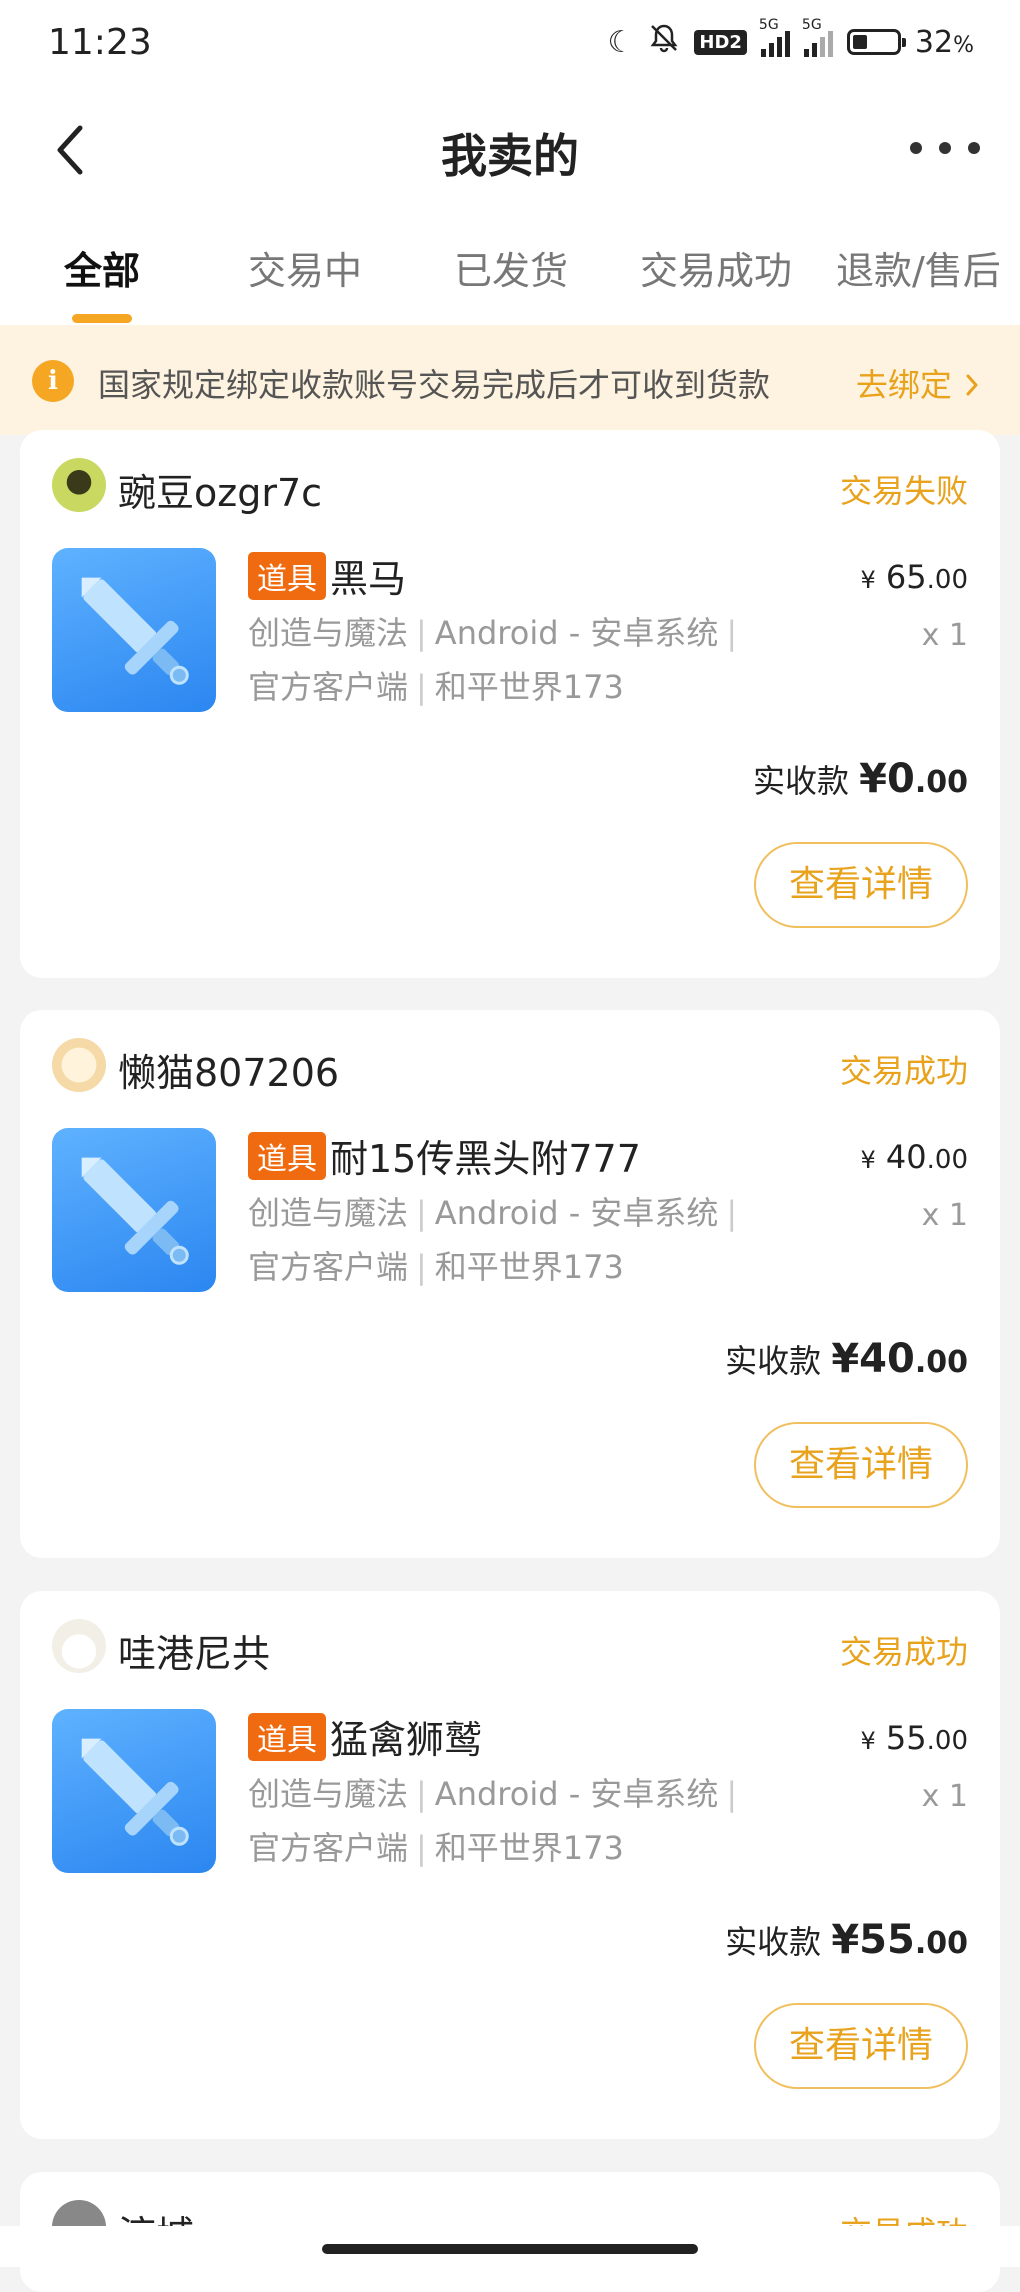  Describe the element at coordinates (846, 1359) in the screenshot. I see `received-amount: 实收款 ¥40.00` at that location.